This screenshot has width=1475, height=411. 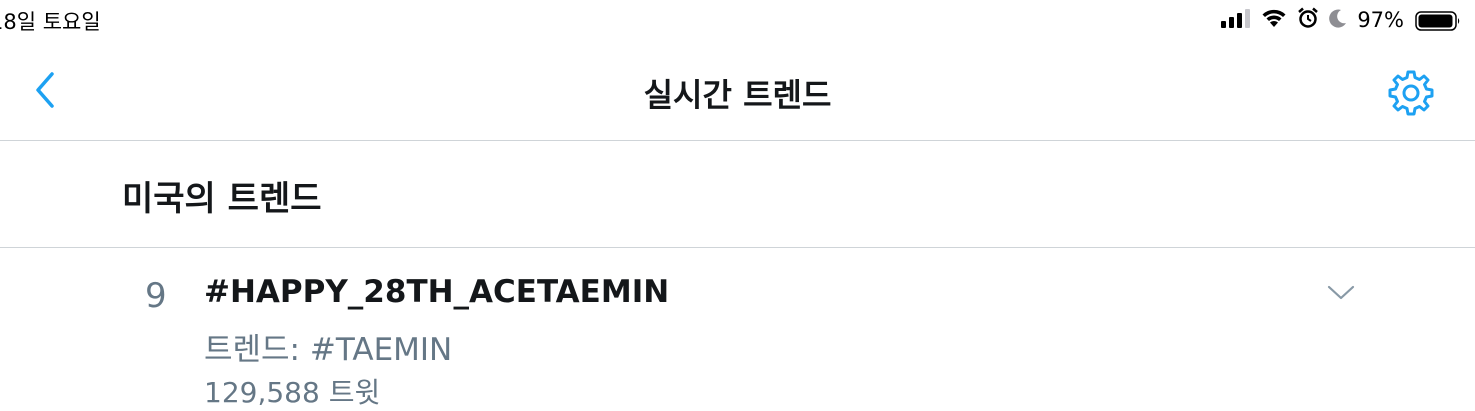 What do you see at coordinates (292, 392) in the screenshot?
I see `trend-tweet-count: 129,588 트윗` at bounding box center [292, 392].